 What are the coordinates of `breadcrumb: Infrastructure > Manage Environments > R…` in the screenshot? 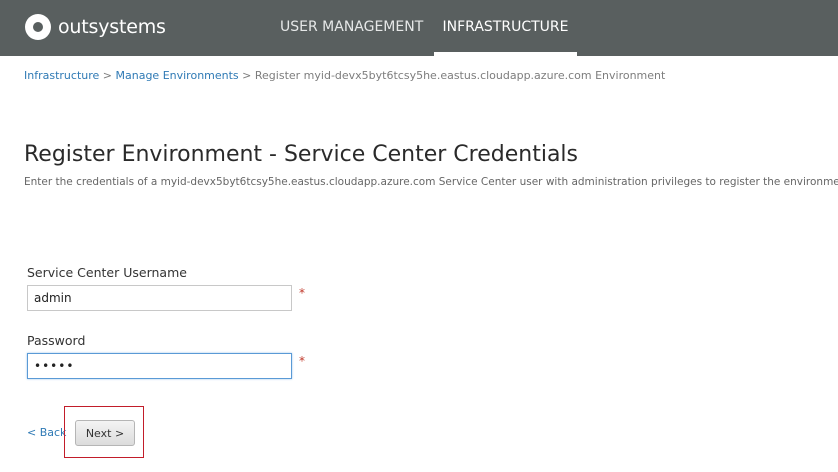 It's located at (344, 75).